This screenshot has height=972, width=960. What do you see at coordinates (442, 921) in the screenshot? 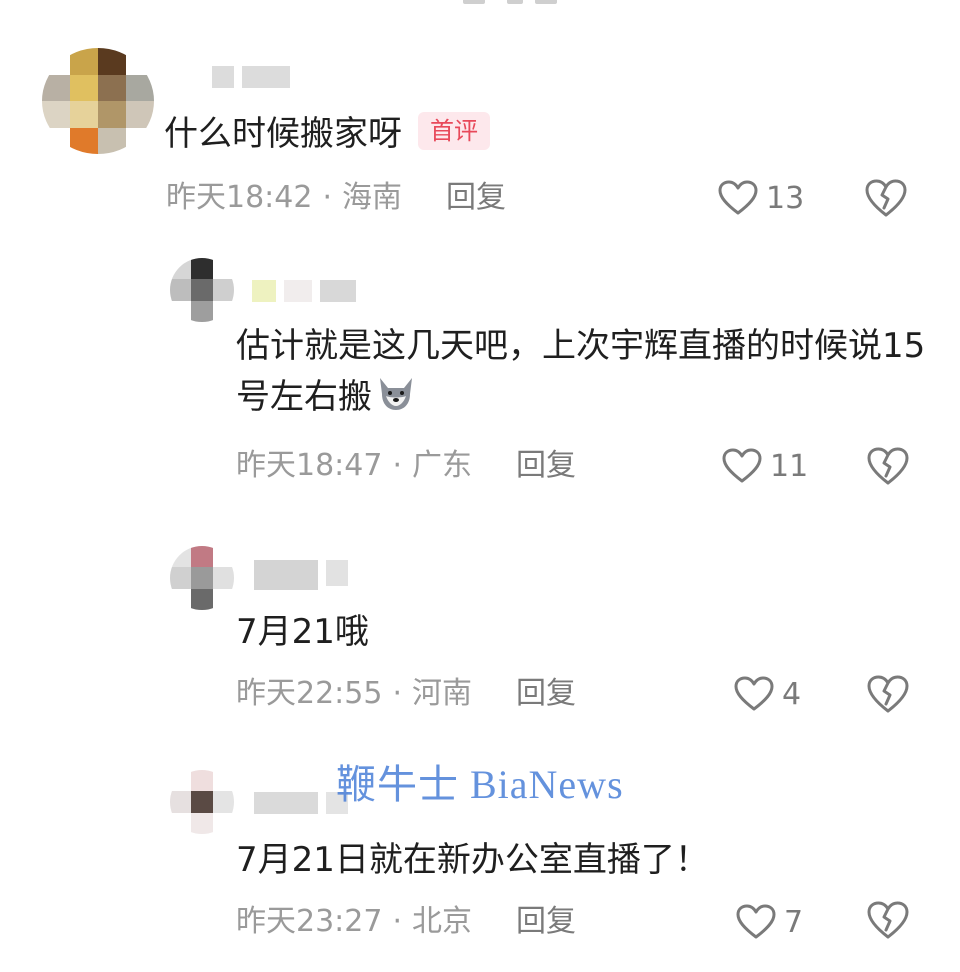
I see `comment-location: 北京` at bounding box center [442, 921].